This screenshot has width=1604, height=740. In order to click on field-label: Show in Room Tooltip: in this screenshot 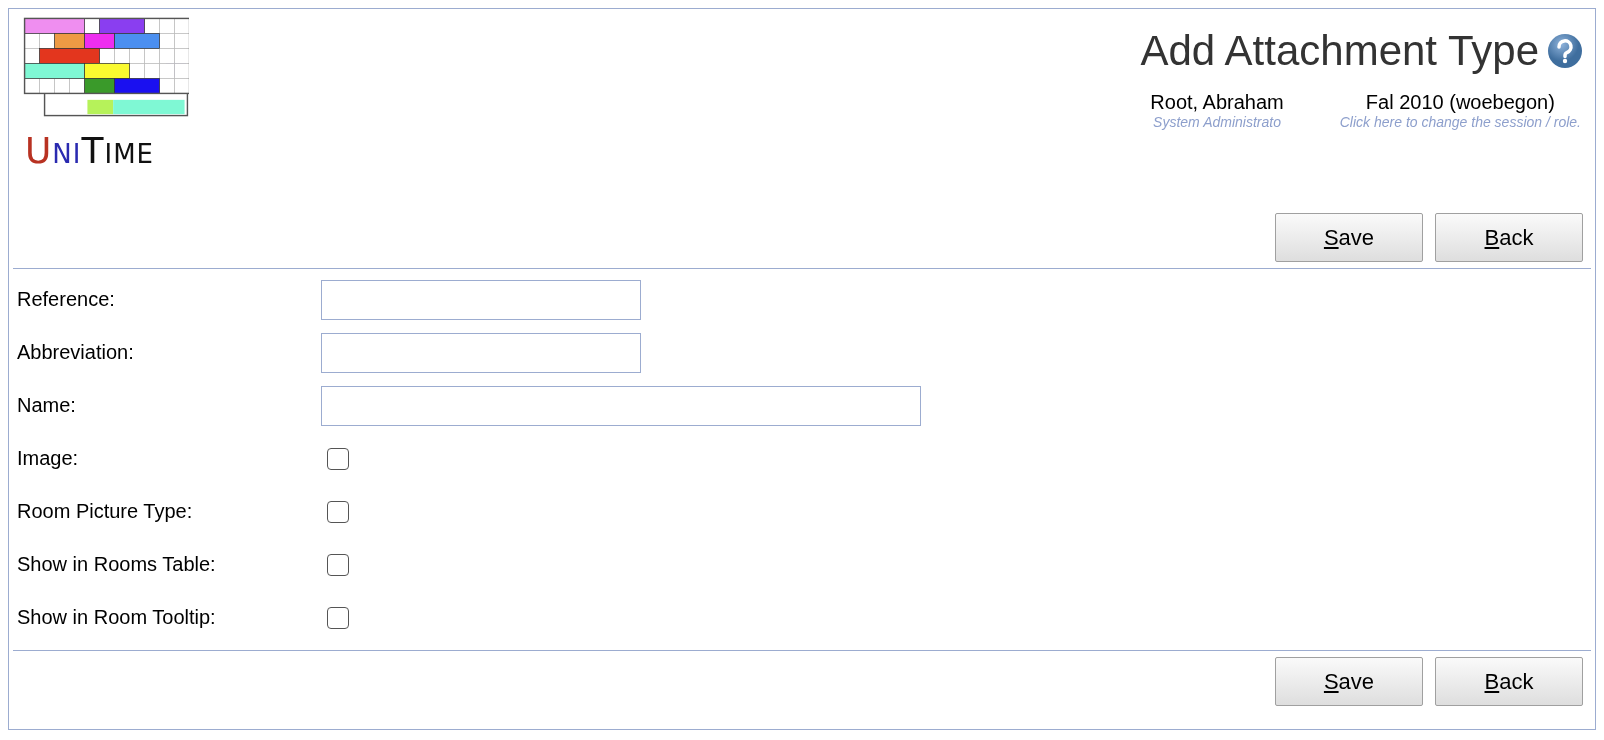, I will do `click(117, 617)`.